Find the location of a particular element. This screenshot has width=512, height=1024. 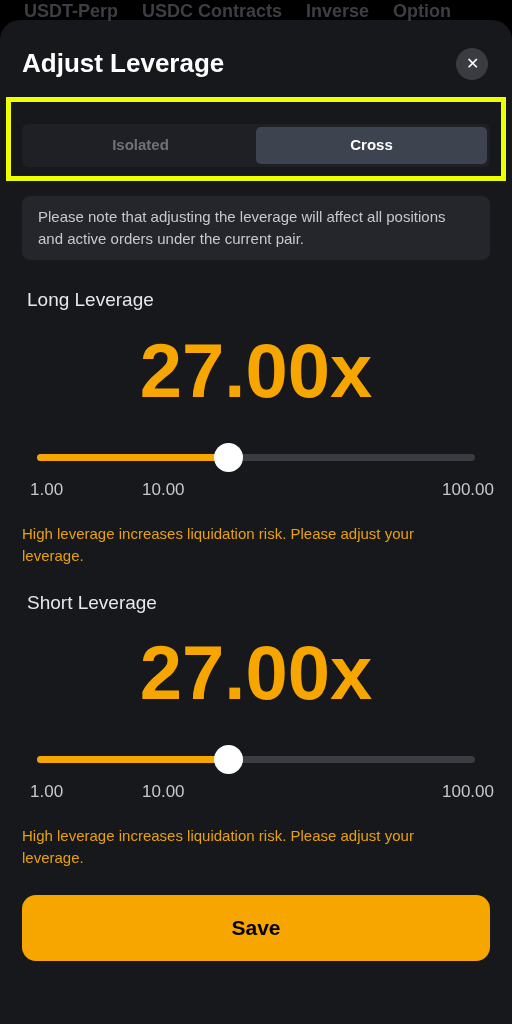

tab-label: Option is located at coordinates (422, 11).